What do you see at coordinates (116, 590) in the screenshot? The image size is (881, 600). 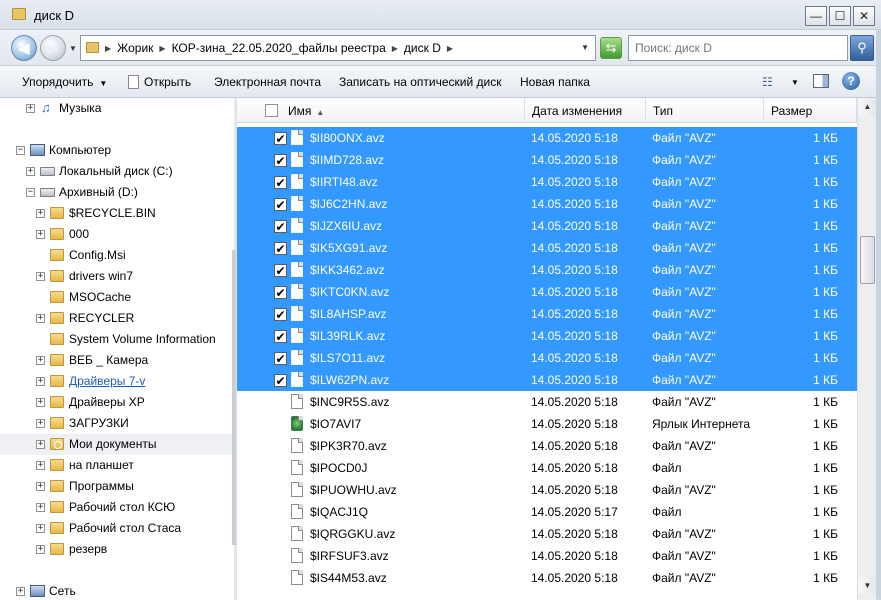 I see `tree-item-network: + Сеть` at bounding box center [116, 590].